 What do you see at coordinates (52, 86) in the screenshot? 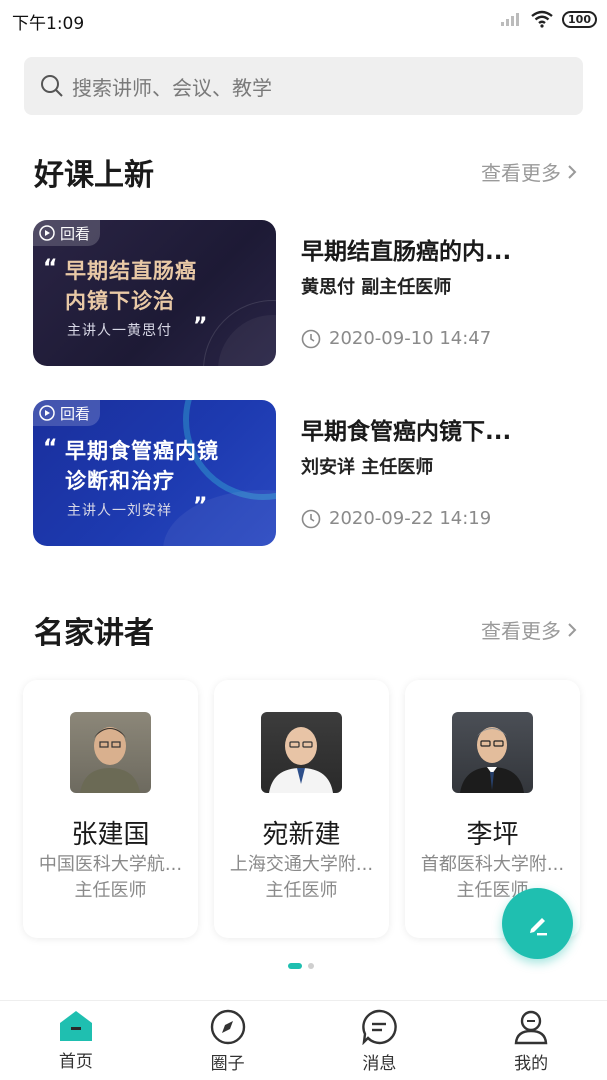
I see `search-icon` at bounding box center [52, 86].